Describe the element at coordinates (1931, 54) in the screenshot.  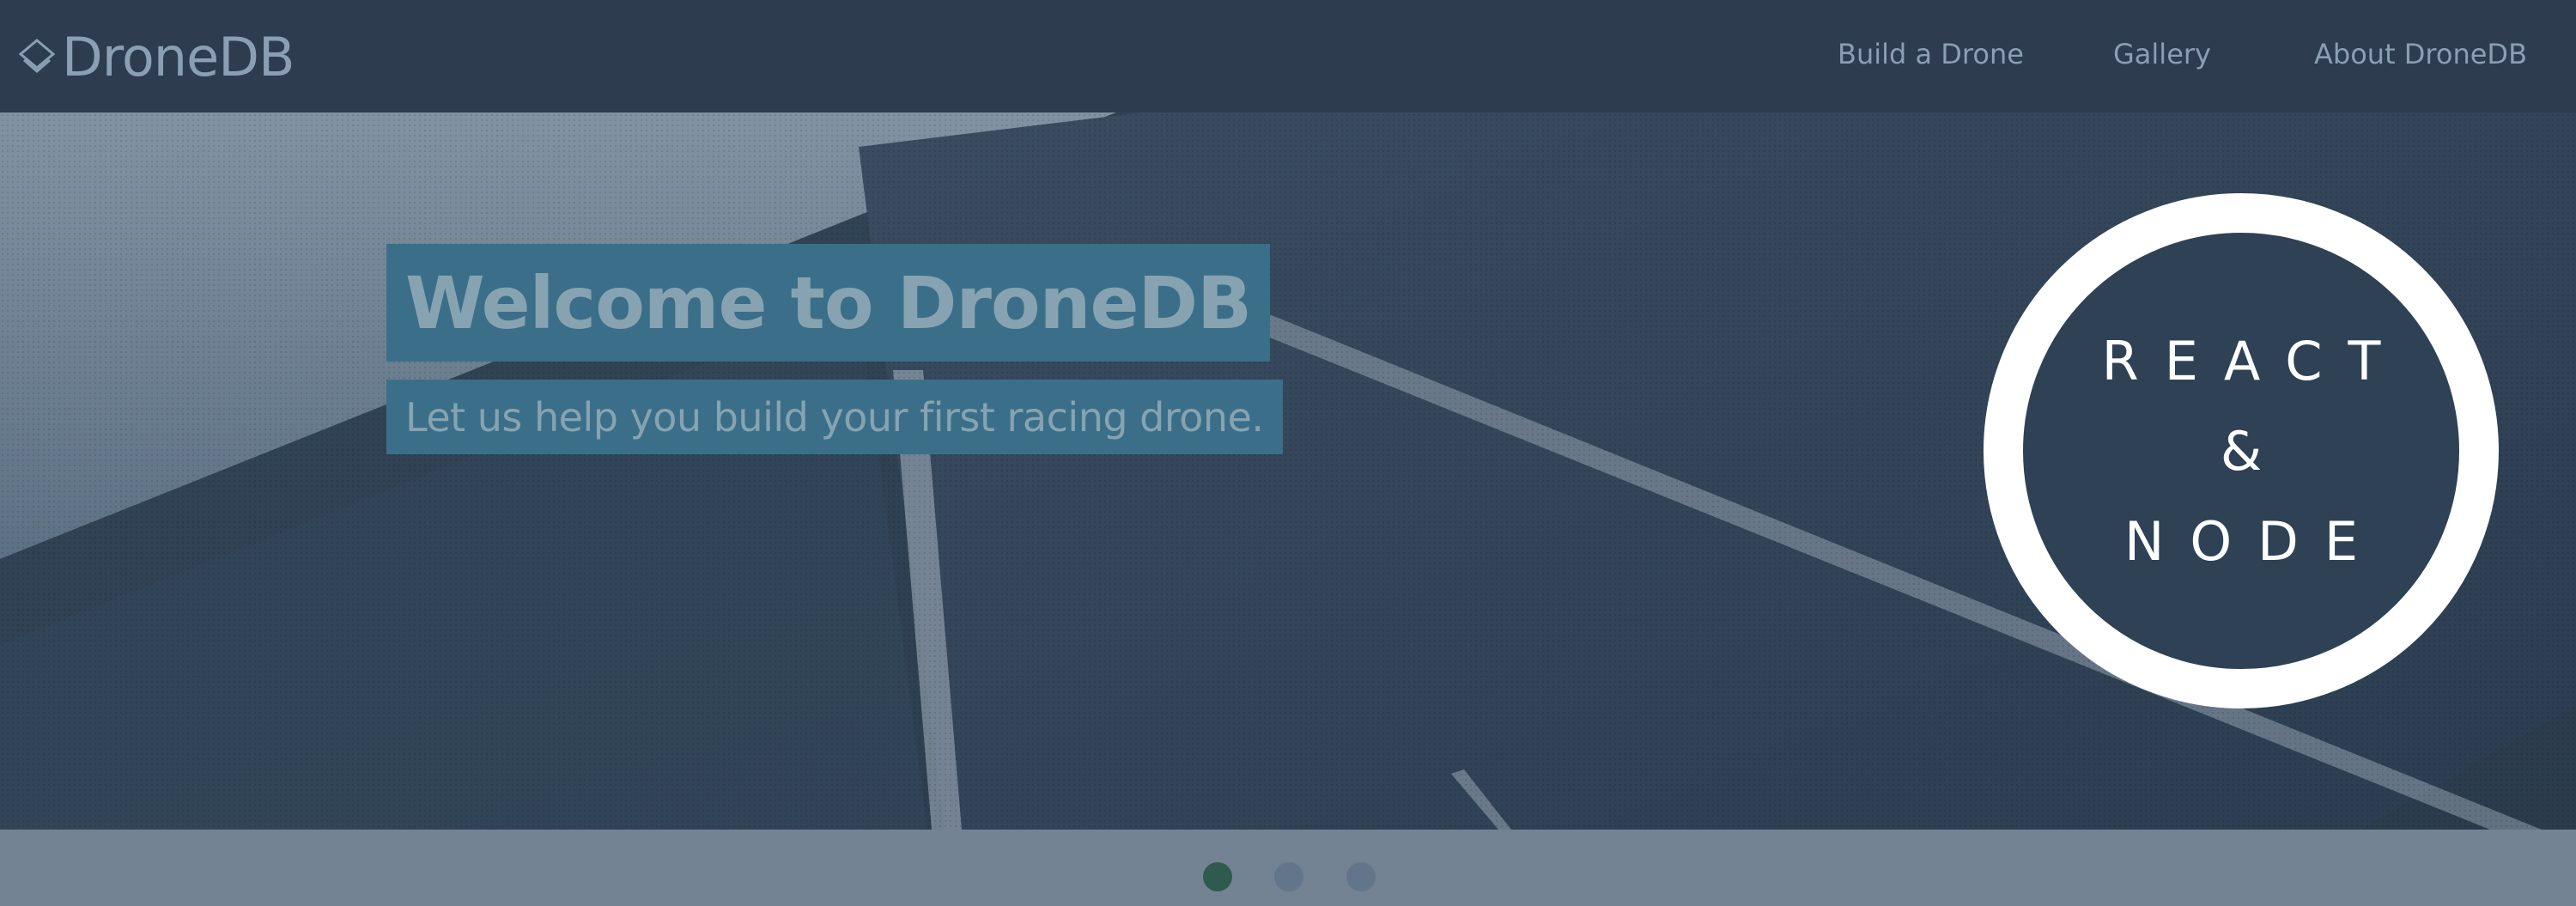
I see `nav-build-a-drone: Build a Drone` at that location.